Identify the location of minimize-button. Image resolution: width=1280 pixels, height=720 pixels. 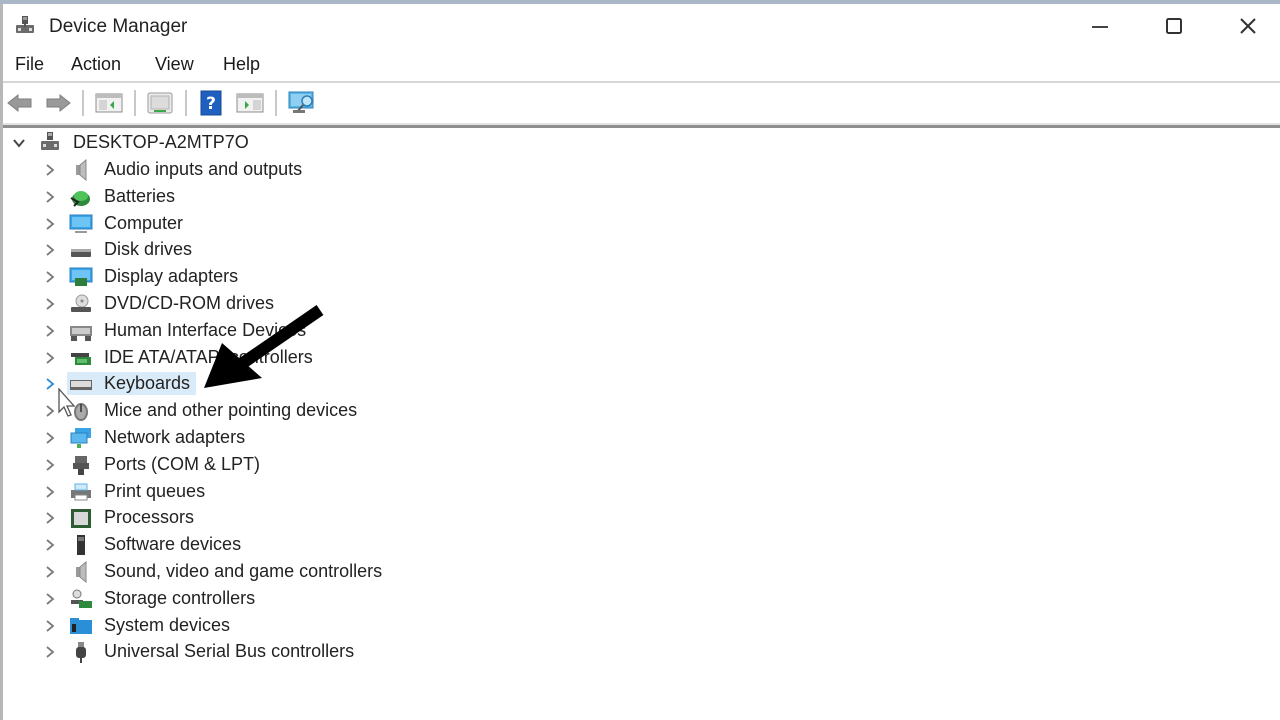
(1100, 26).